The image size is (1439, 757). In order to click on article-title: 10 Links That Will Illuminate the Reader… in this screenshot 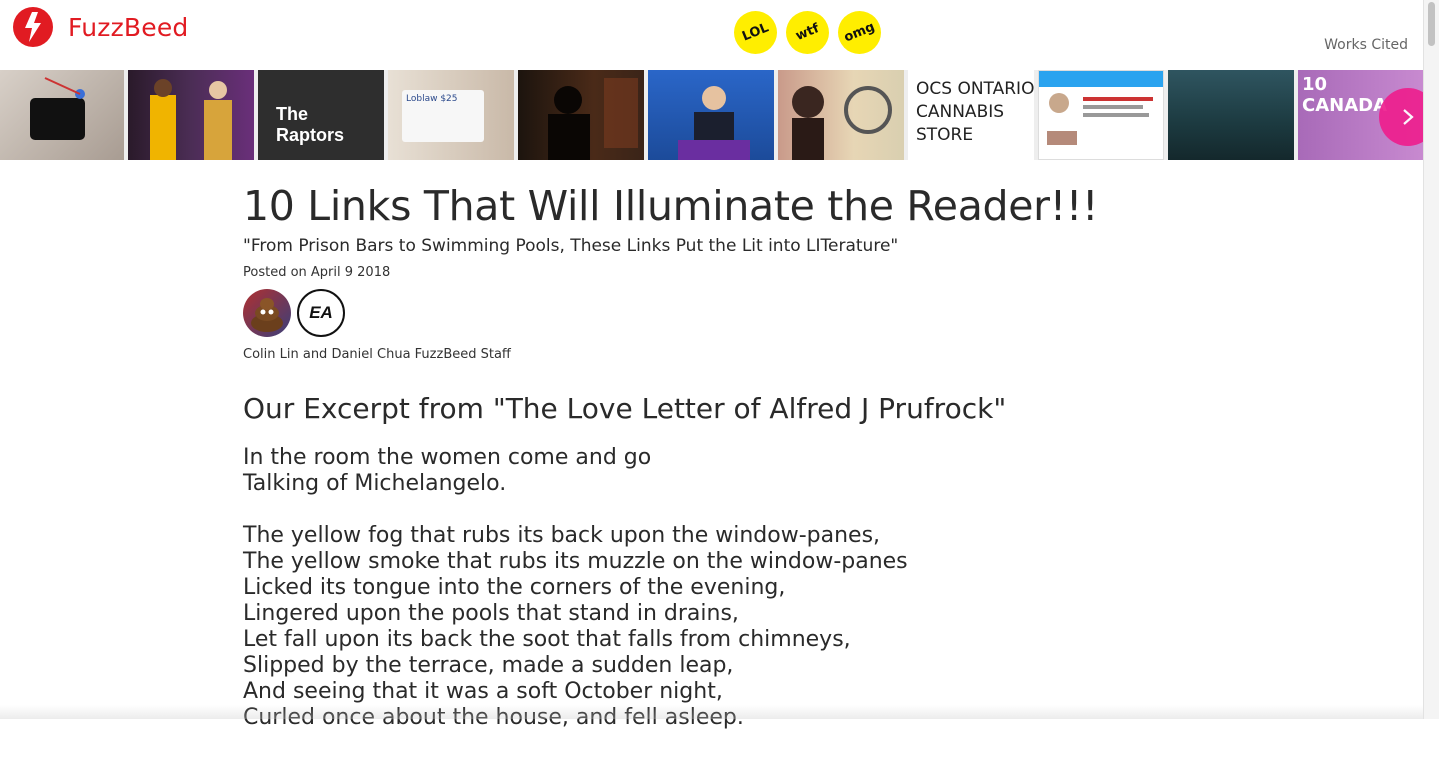, I will do `click(671, 206)`.